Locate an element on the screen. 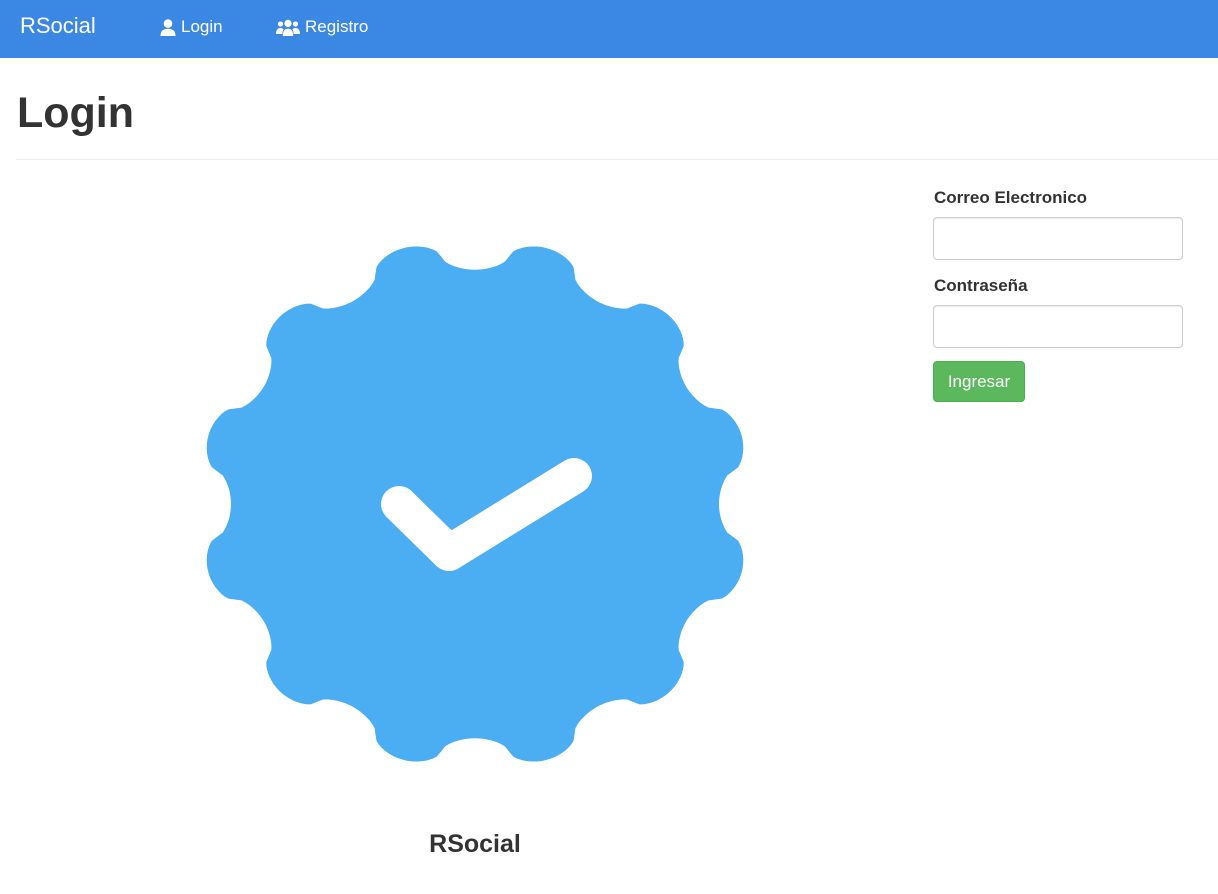  nav-link-login: Login is located at coordinates (191, 27).